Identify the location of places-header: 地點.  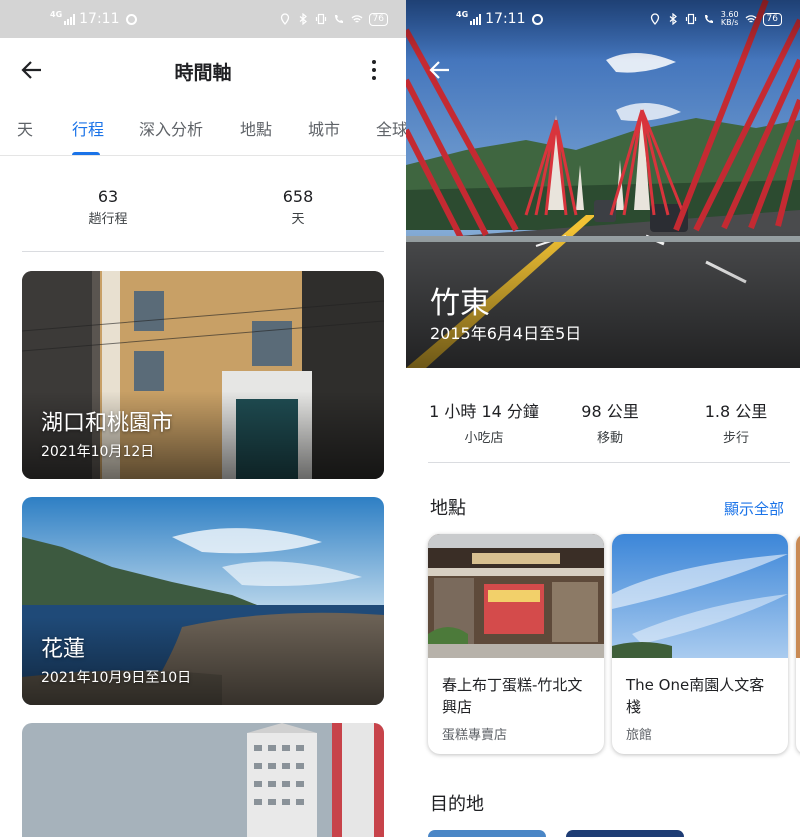
(448, 508).